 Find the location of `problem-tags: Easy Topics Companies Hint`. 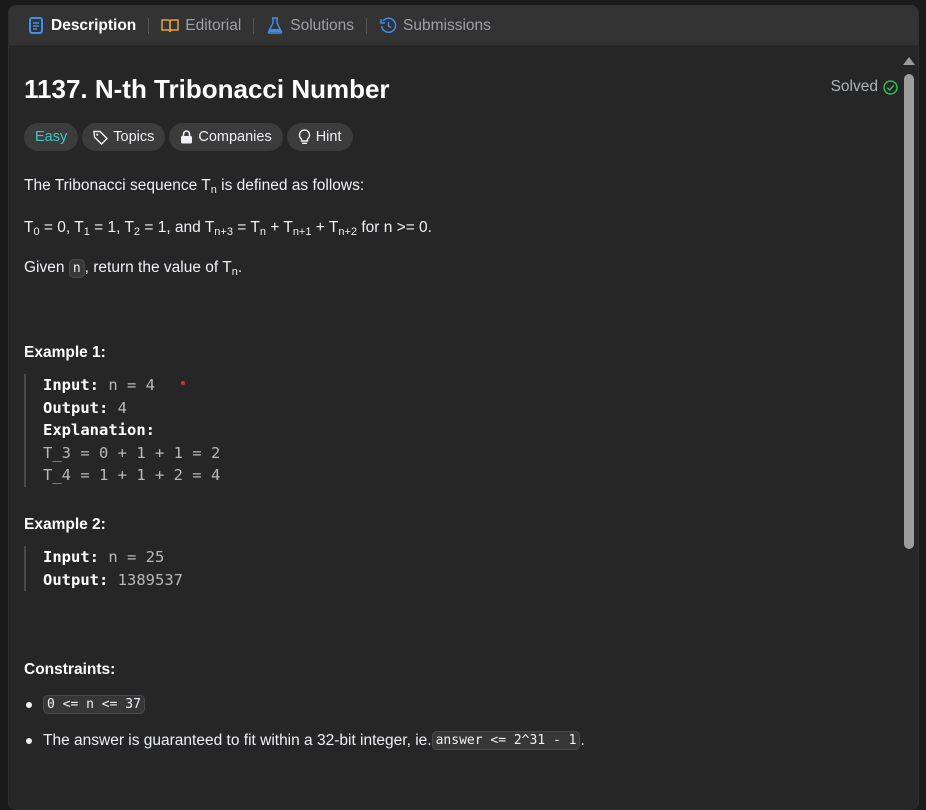

problem-tags: Easy Topics Companies Hint is located at coordinates (188, 137).